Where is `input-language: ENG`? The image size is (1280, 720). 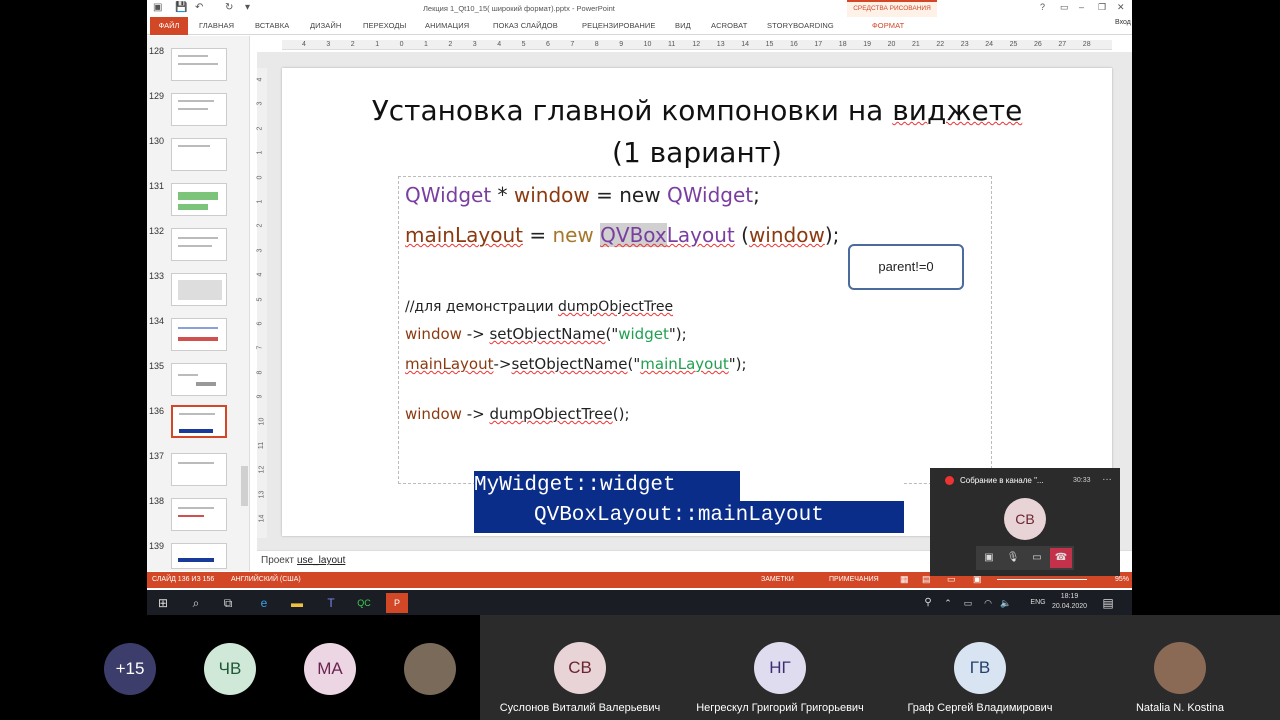
input-language: ENG is located at coordinates (1038, 603).